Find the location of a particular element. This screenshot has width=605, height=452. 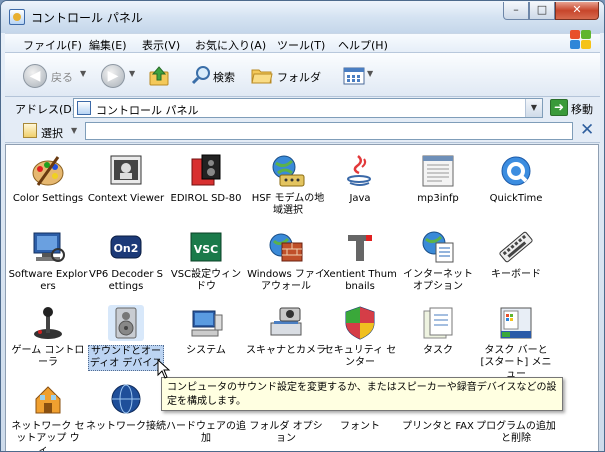

item-label: Xentient Thumbnails is located at coordinates (360, 280).